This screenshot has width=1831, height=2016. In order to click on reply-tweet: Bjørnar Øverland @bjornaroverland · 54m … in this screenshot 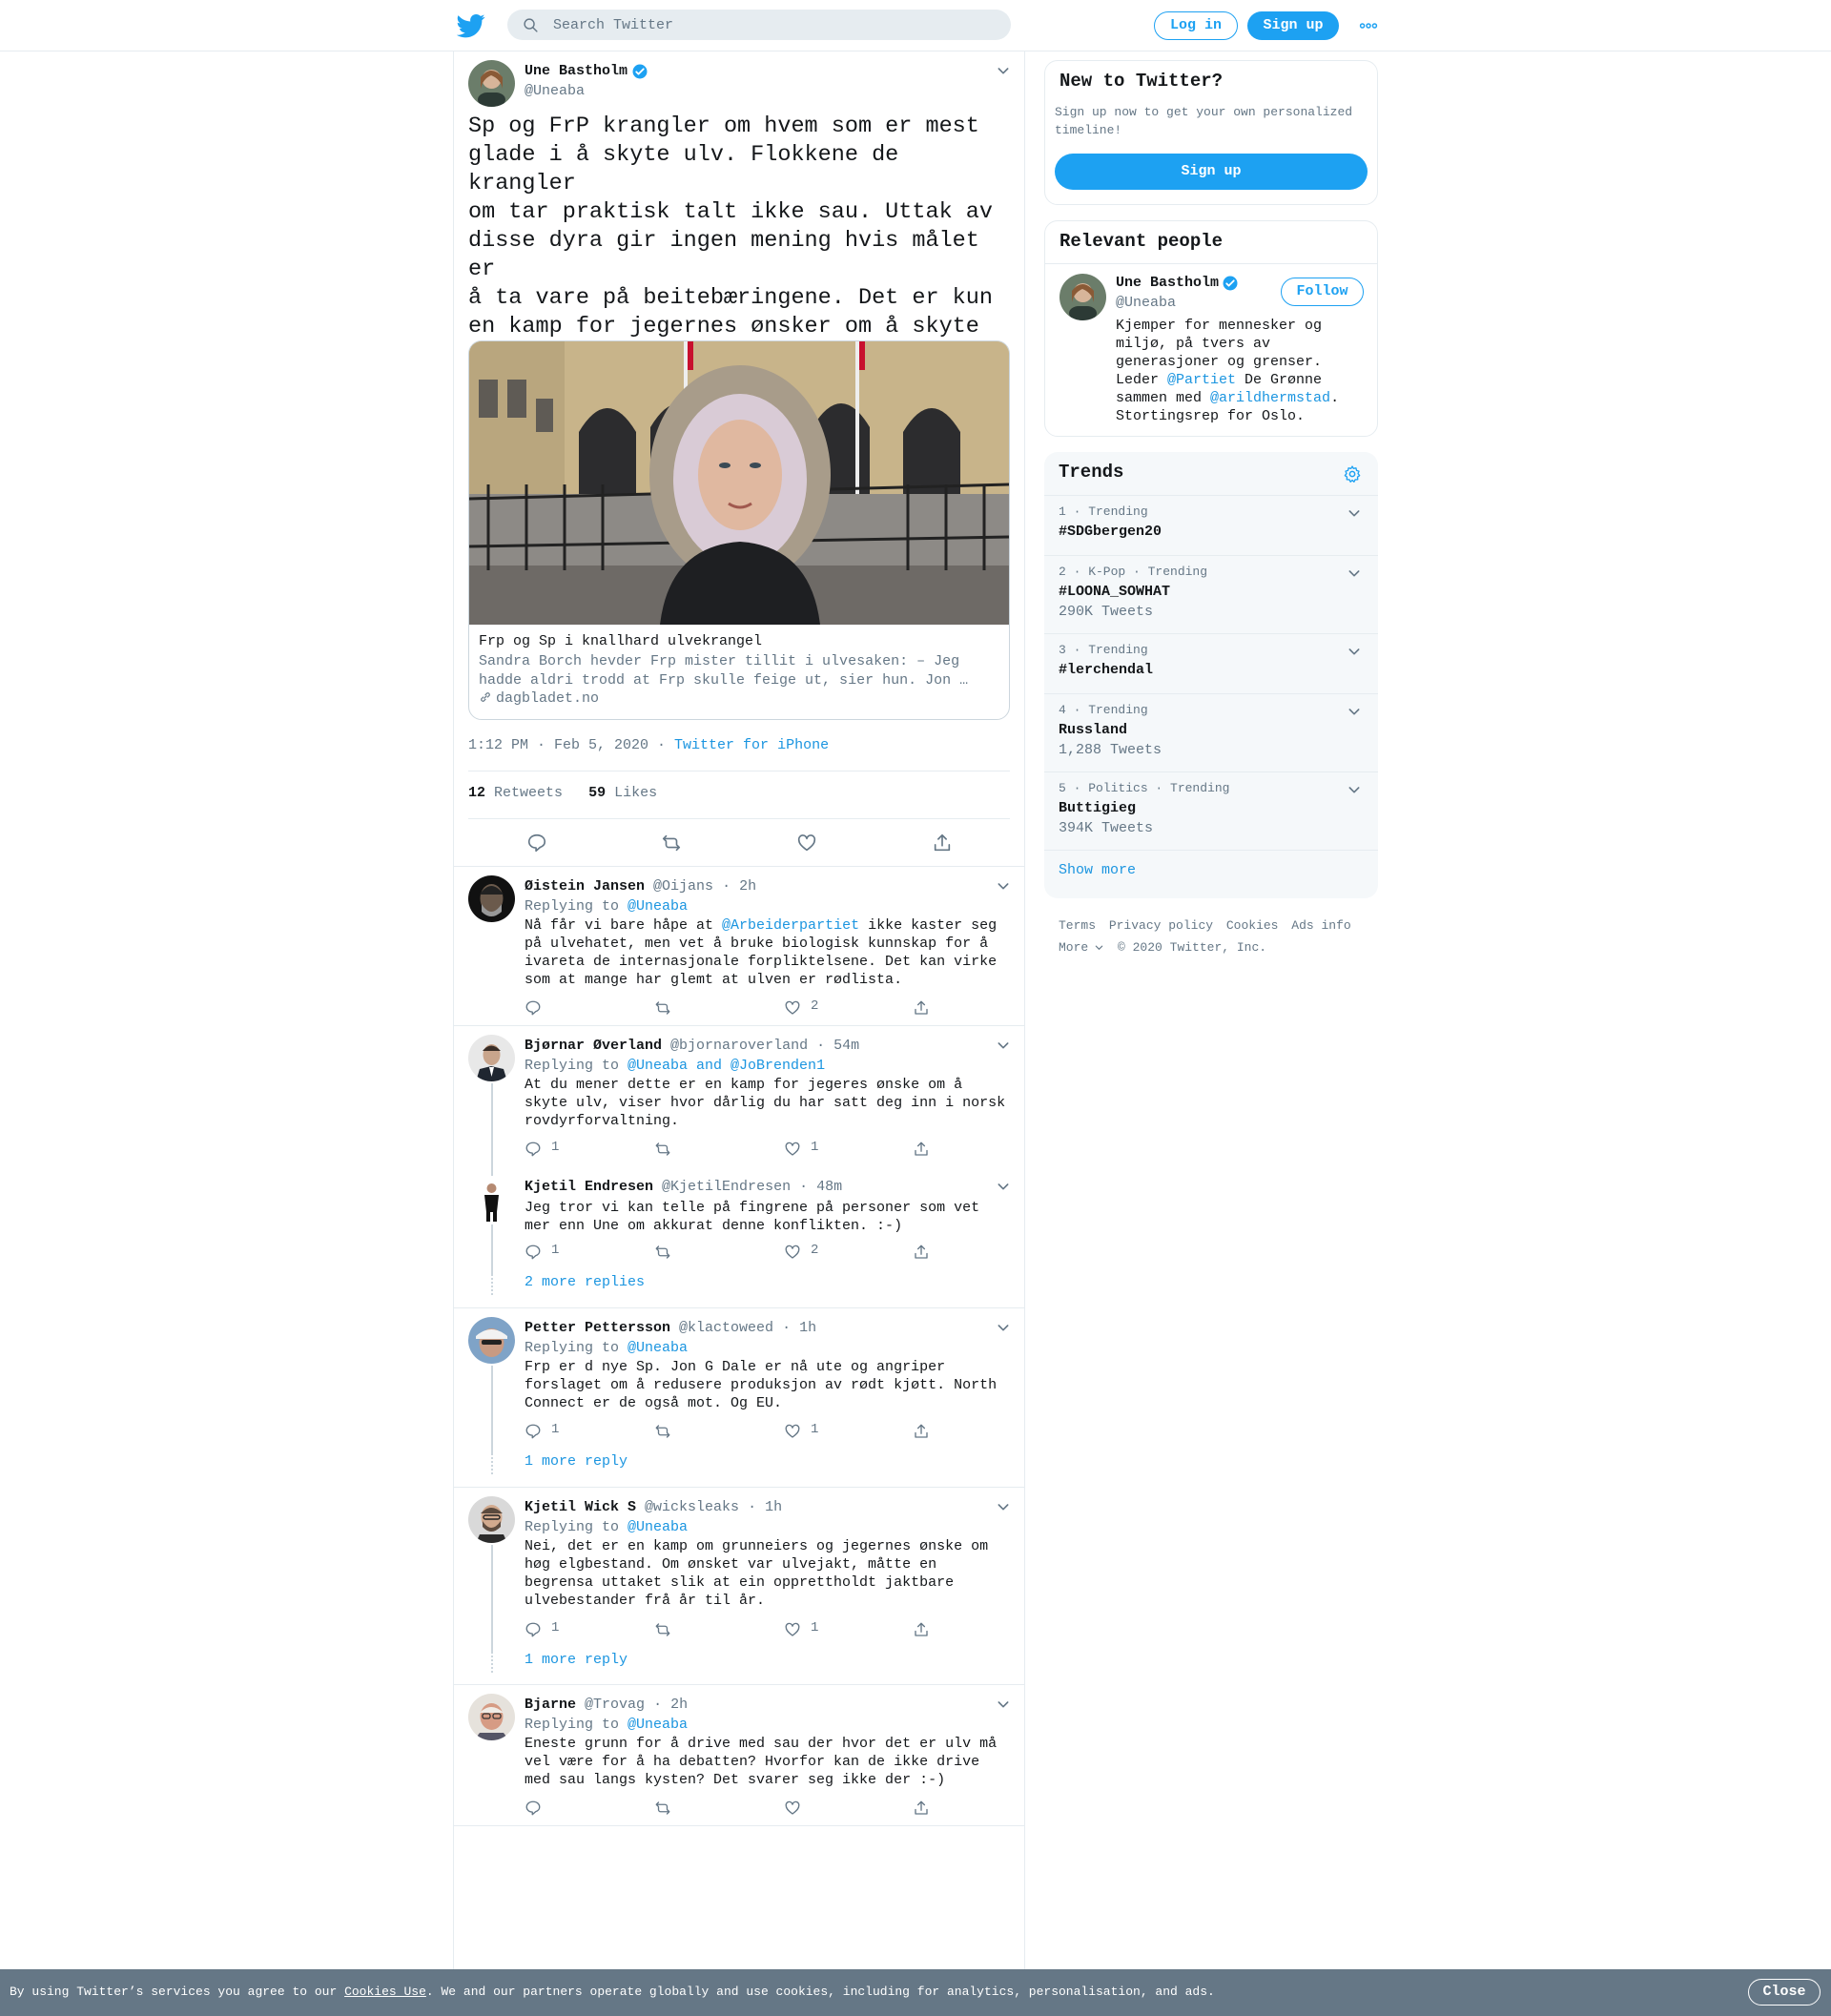, I will do `click(739, 1097)`.